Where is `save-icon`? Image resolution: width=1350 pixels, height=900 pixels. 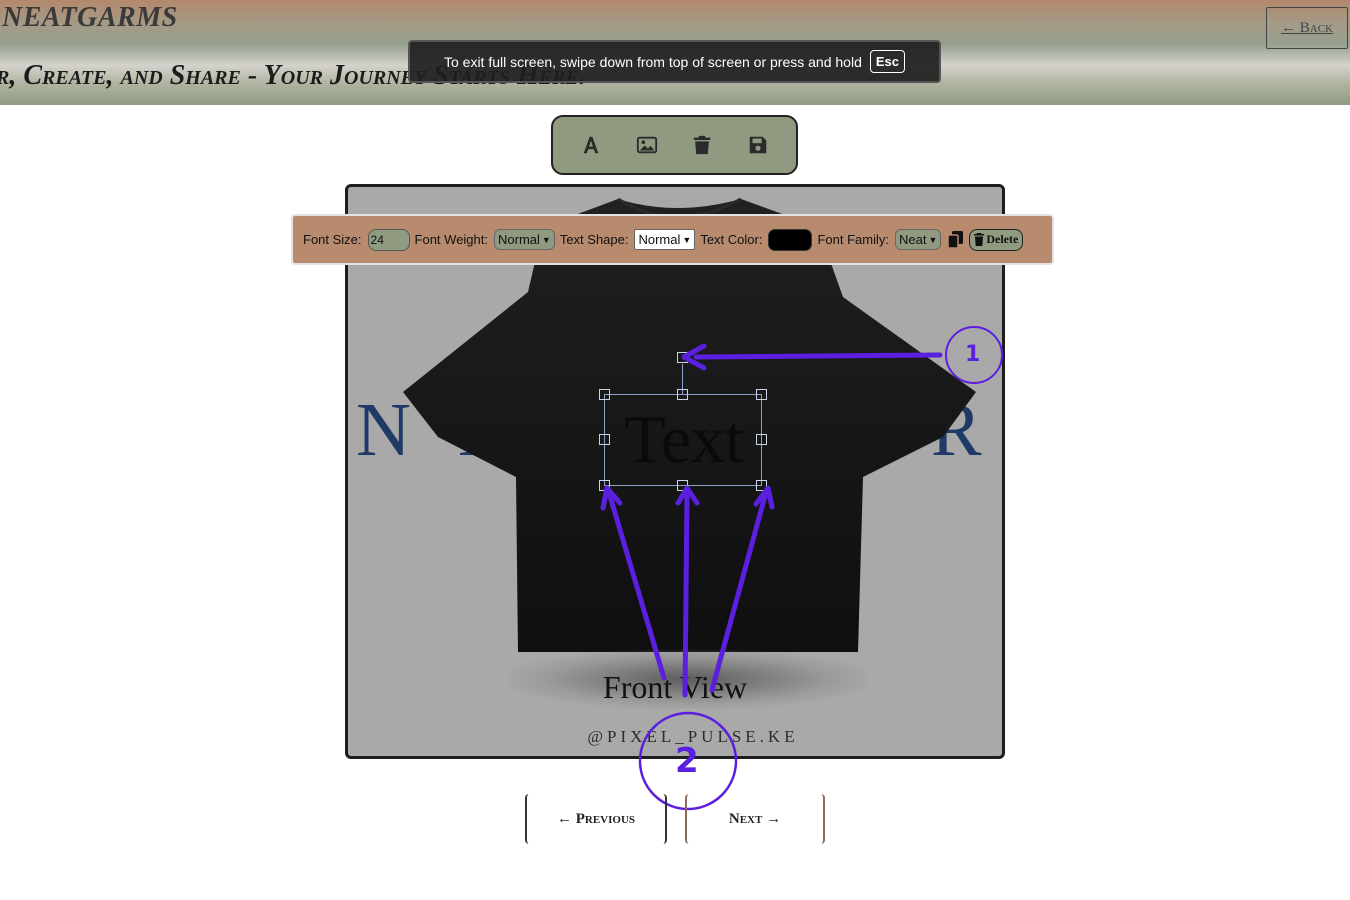
save-icon is located at coordinates (758, 145).